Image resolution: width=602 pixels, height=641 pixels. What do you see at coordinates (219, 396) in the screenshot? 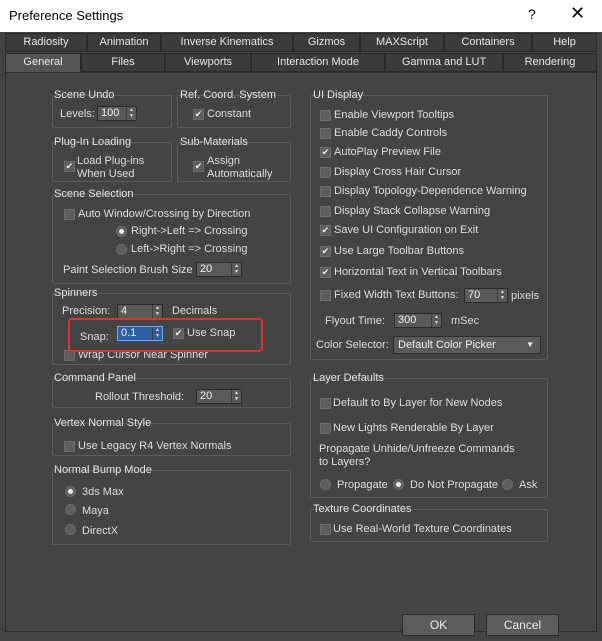
I see `rollout-spinner: 20 ▲ ▼` at bounding box center [219, 396].